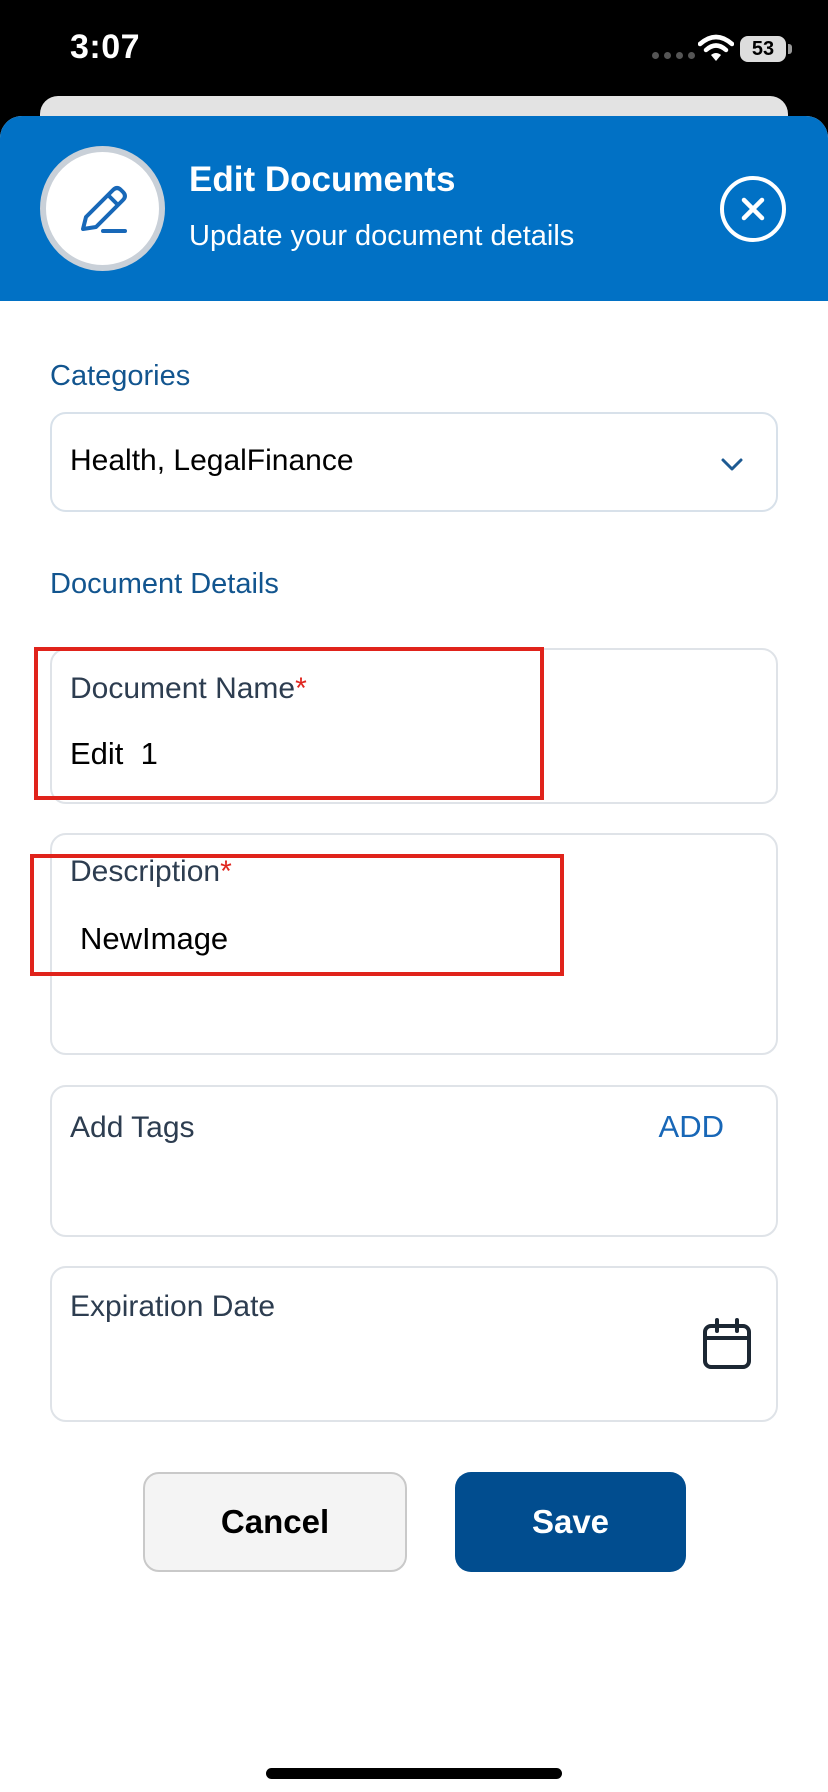  I want to click on close-icon, so click(753, 209).